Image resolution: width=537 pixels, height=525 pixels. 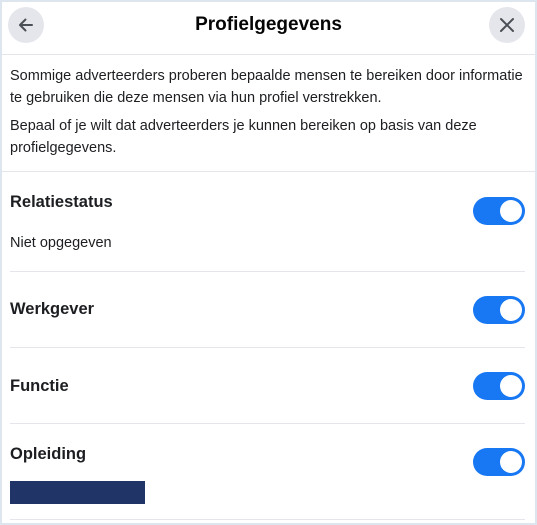 I want to click on setting-label: Werkgever, so click(x=52, y=309).